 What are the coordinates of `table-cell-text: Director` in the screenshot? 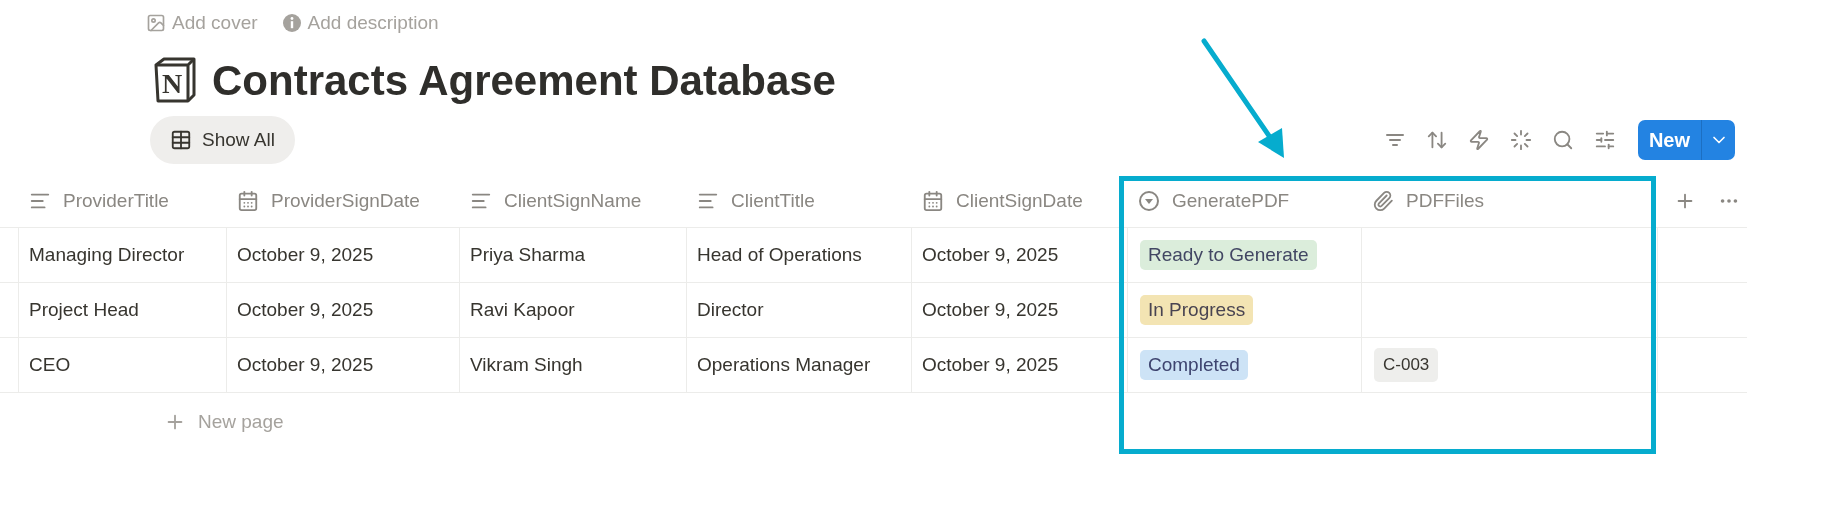 It's located at (730, 309).